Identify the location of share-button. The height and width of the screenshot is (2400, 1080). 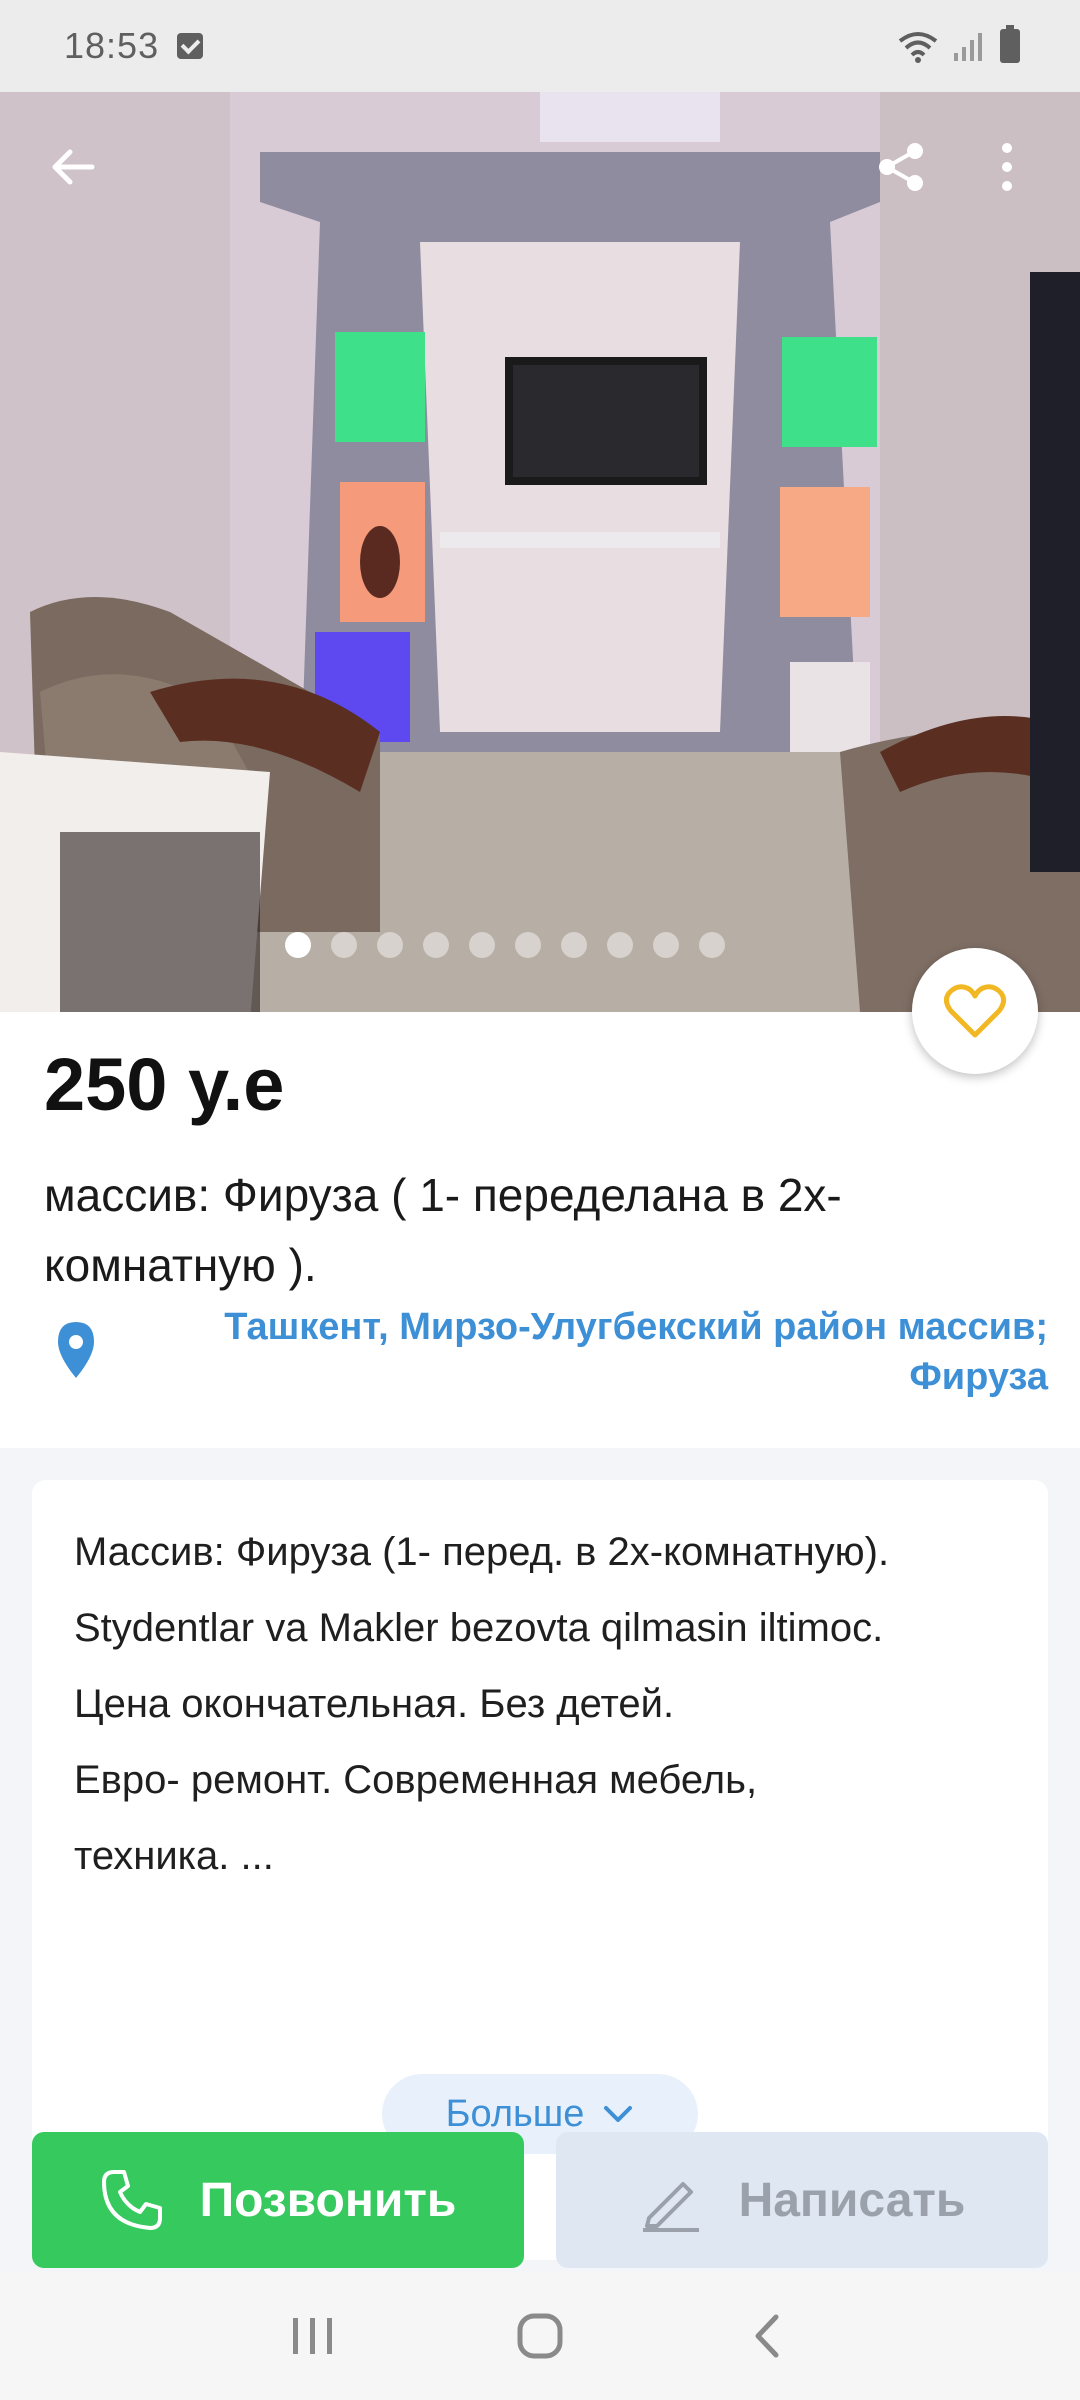
(901, 167).